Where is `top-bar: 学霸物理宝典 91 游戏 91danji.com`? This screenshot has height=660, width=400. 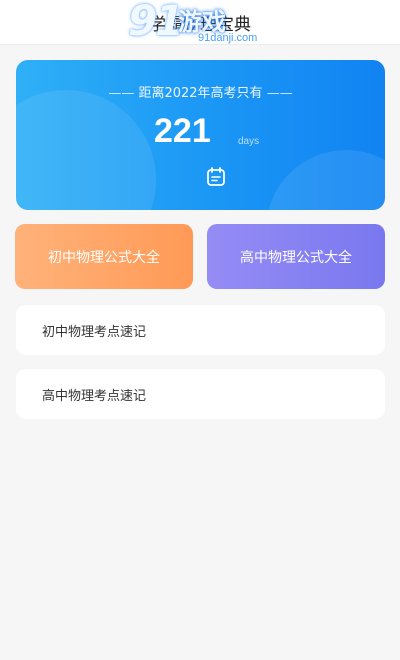 top-bar: 学霸物理宝典 91 游戏 91danji.com is located at coordinates (200, 22).